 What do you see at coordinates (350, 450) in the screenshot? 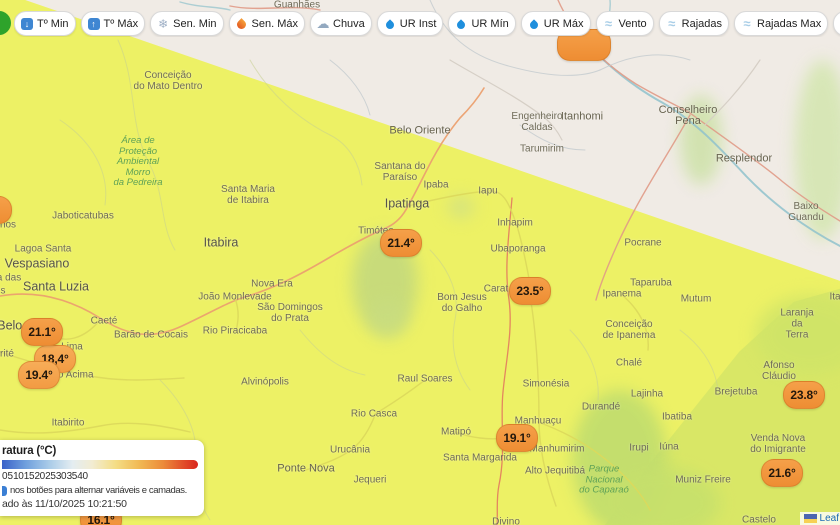
I see `city-label: Urucânia` at bounding box center [350, 450].